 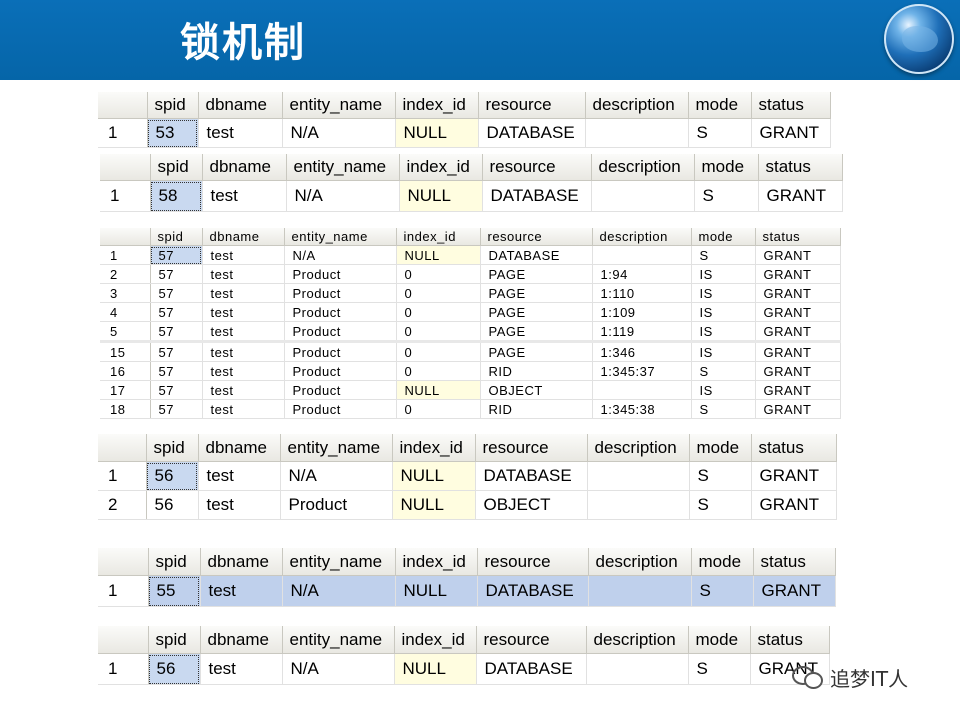 I want to click on table-row: 15 57 test Product 0 PAGE 1:346 IS GRANT, so click(x=470, y=351).